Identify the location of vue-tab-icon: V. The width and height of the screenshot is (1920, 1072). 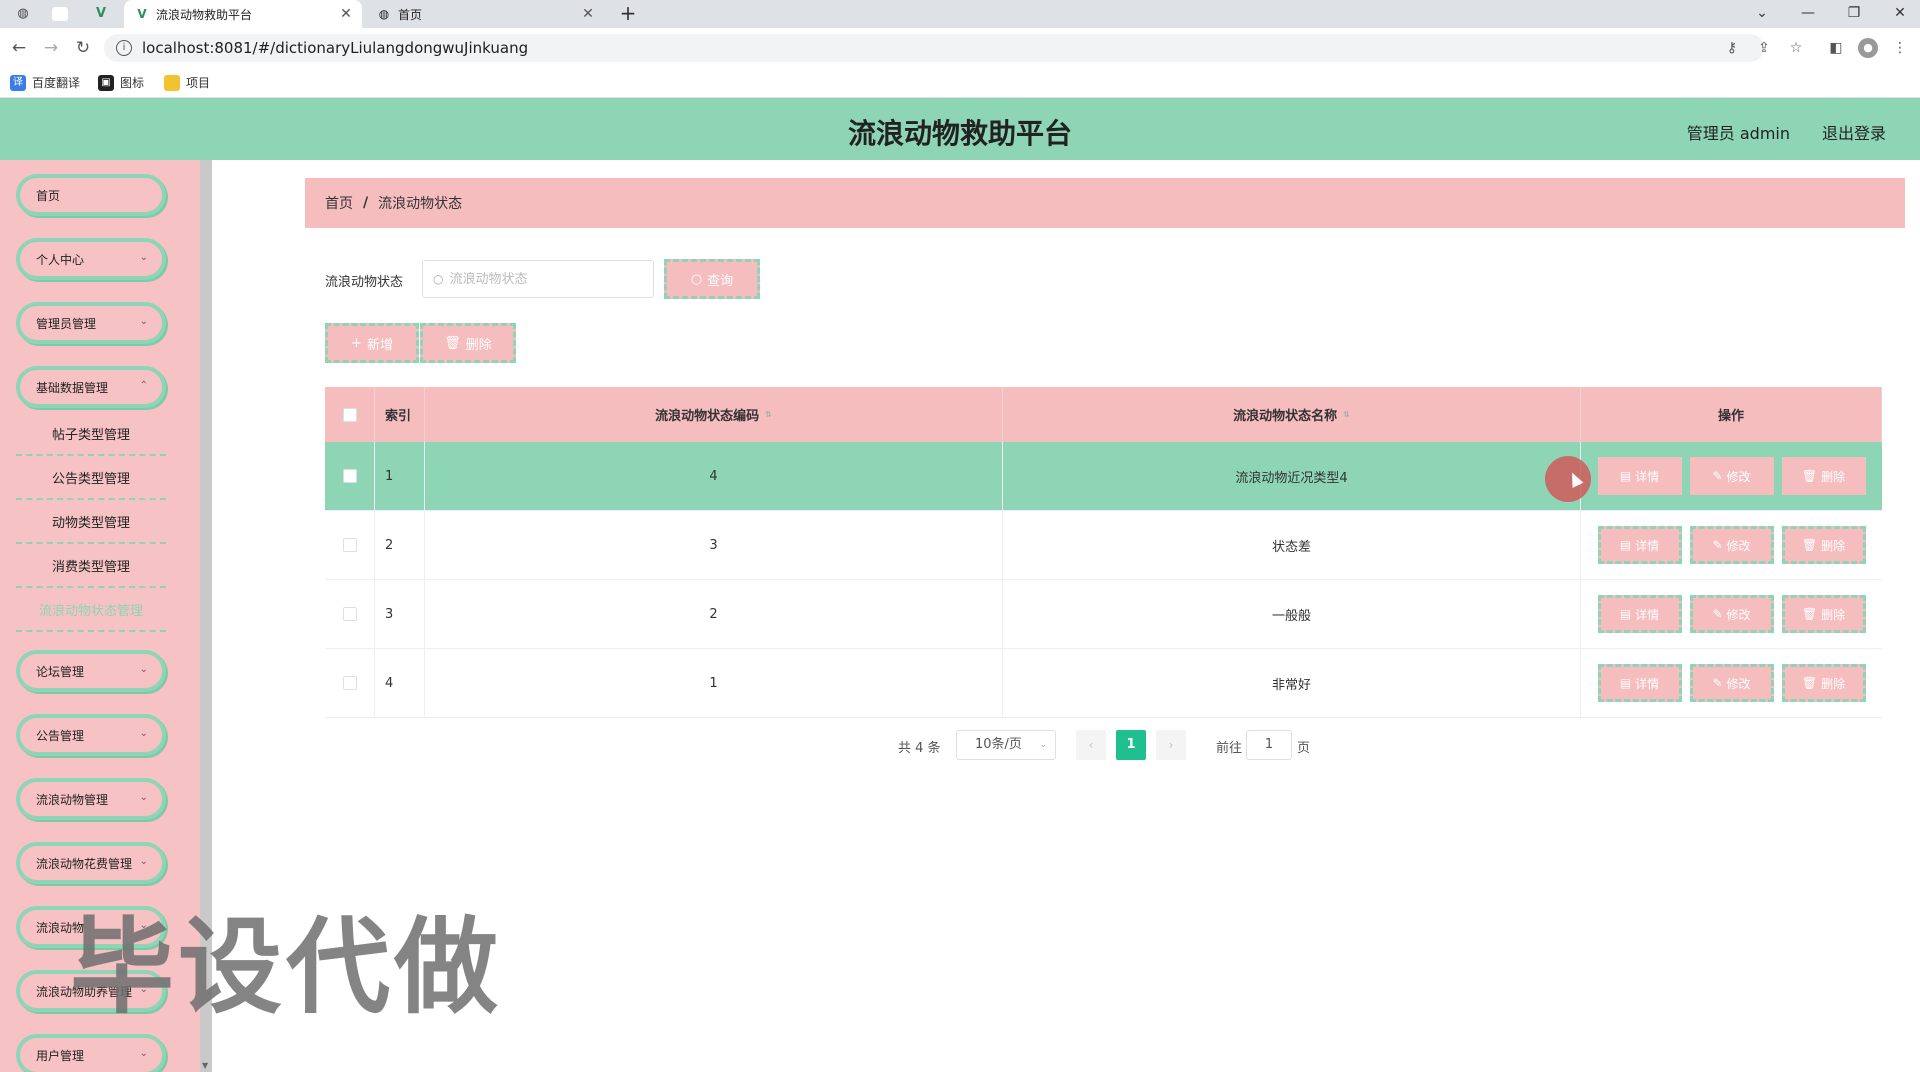
(101, 14).